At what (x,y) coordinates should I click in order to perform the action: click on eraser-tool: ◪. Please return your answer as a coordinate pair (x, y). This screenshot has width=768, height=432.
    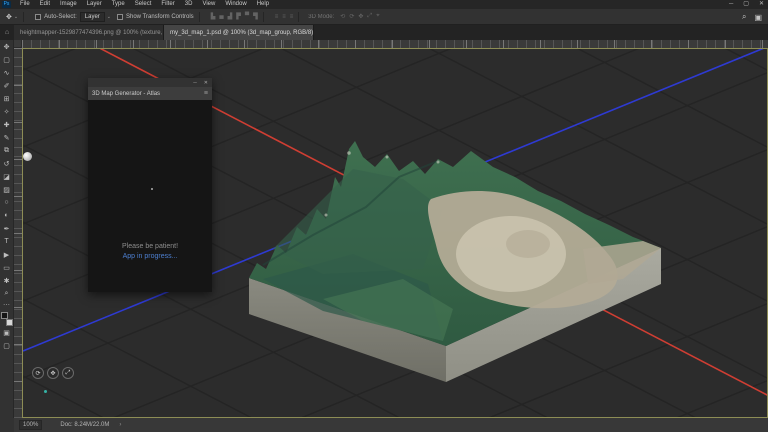
    Looking at the image, I should click on (7, 176).